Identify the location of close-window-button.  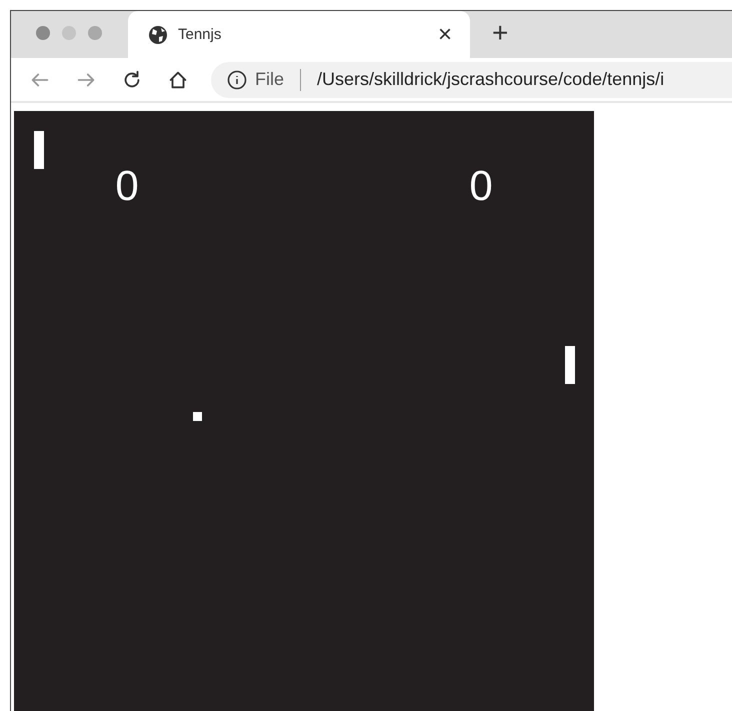
(43, 33).